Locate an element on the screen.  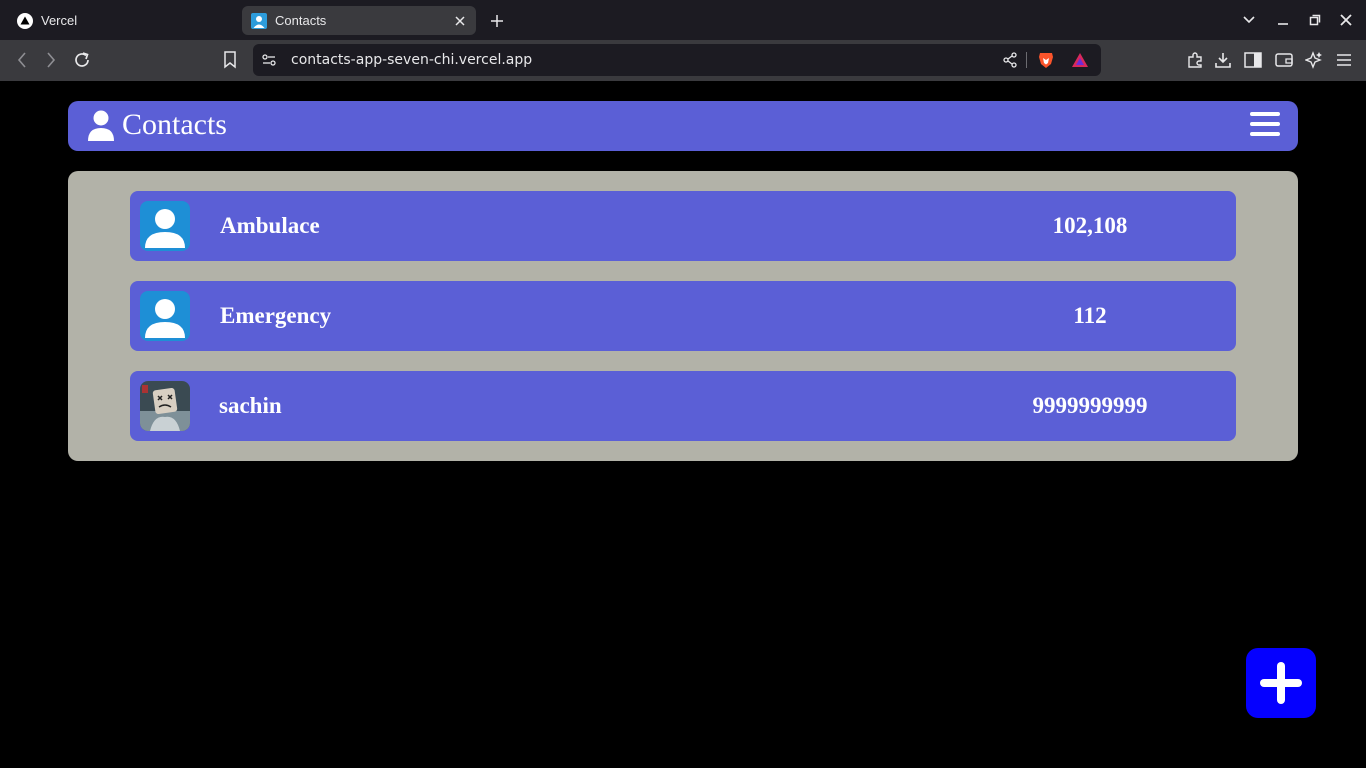
contact-phone: 112 is located at coordinates (1090, 315).